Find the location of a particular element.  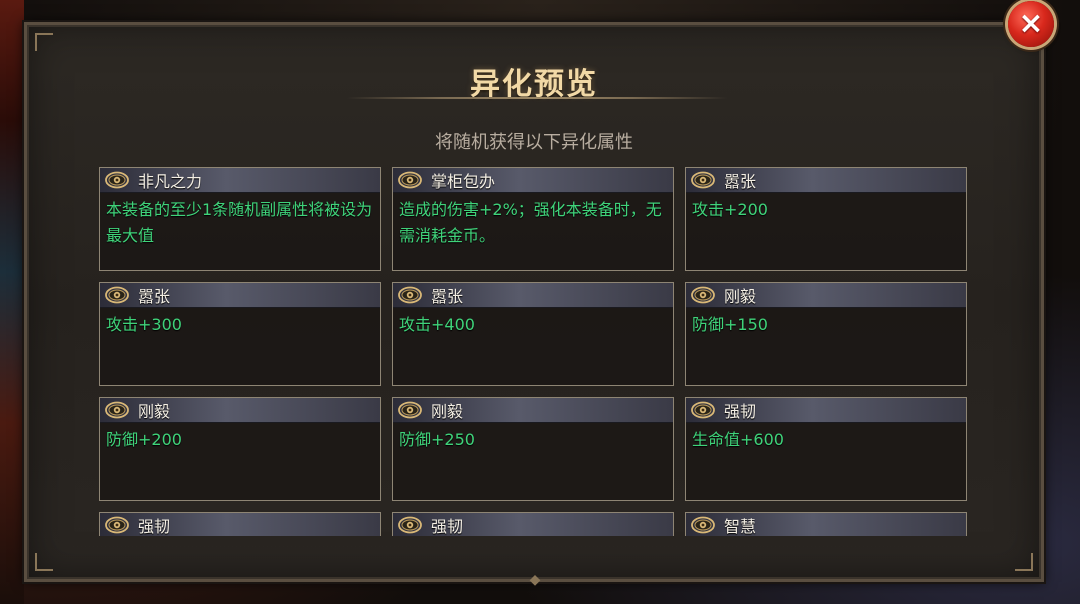

attribute-card: 刚毅 防御+150 is located at coordinates (826, 334).